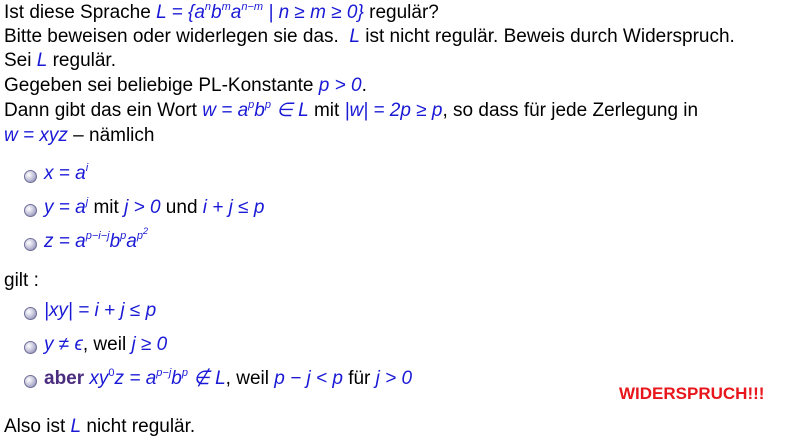 This screenshot has height=440, width=799. Describe the element at coordinates (692, 393) in the screenshot. I see `contradiction-label: WIDERSPRUCH!!!` at that location.